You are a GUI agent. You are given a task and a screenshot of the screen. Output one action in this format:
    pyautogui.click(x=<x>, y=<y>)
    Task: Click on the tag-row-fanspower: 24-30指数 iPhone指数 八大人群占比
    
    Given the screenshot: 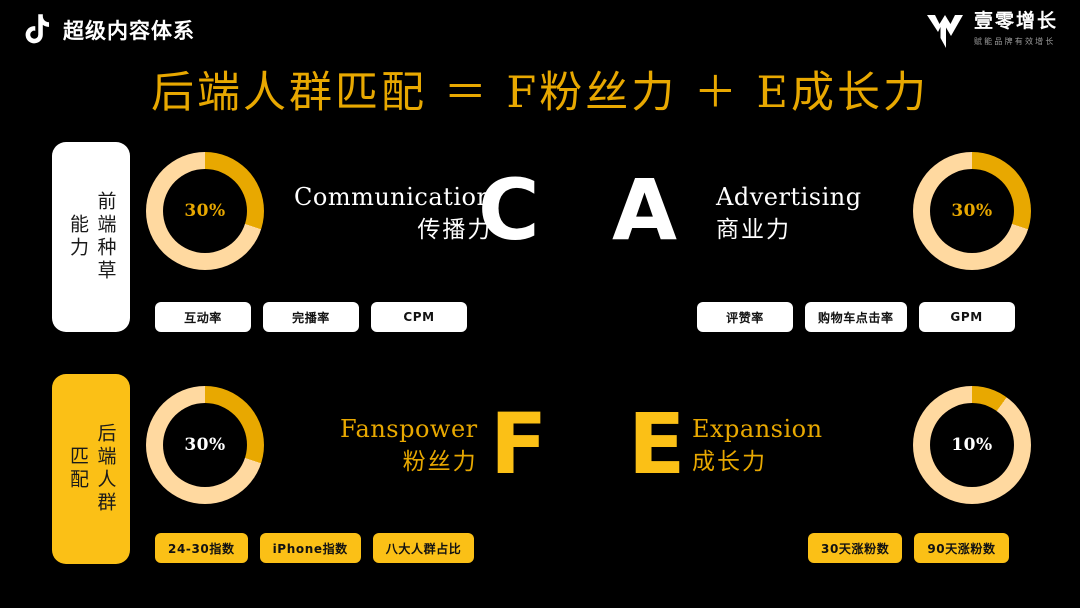 What is the action you would take?
    pyautogui.click(x=315, y=548)
    